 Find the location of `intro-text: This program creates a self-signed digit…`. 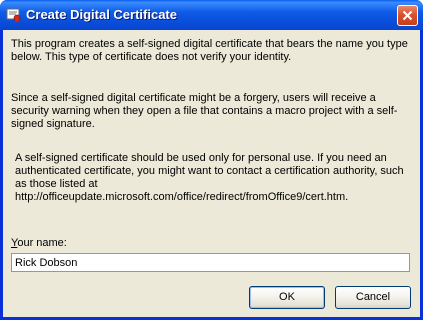

intro-text: This program creates a self-signed digit… is located at coordinates (209, 50).